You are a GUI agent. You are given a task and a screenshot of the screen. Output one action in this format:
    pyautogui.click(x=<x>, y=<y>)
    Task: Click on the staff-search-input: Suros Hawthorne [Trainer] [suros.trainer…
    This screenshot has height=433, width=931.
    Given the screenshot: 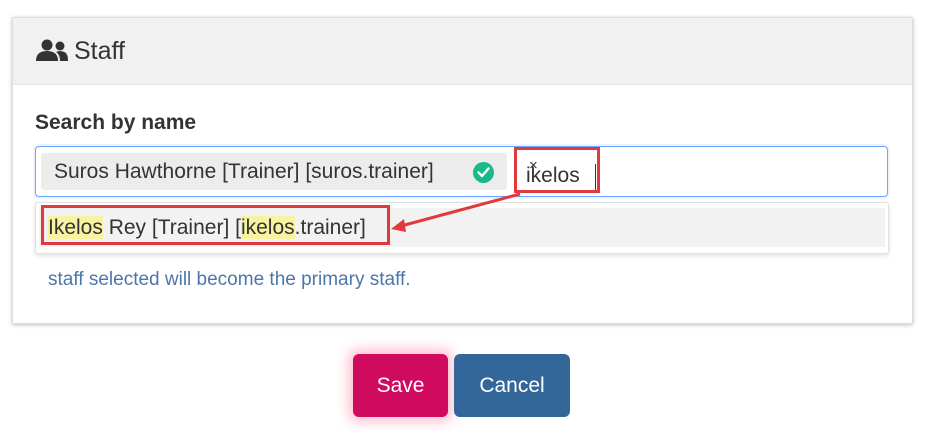 What is the action you would take?
    pyautogui.click(x=461, y=171)
    